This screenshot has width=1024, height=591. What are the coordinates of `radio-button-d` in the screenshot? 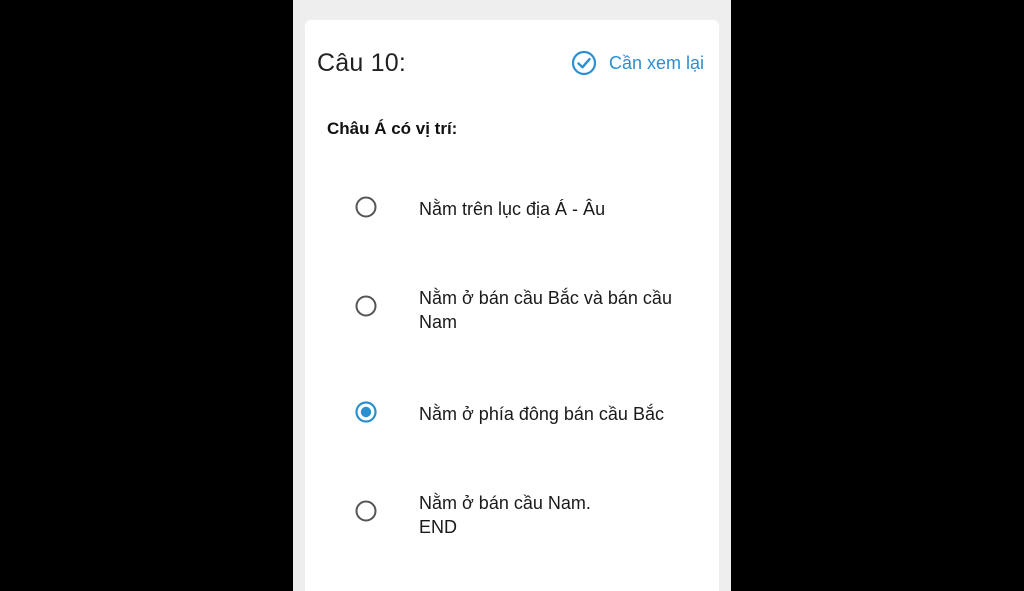 It's located at (366, 511).